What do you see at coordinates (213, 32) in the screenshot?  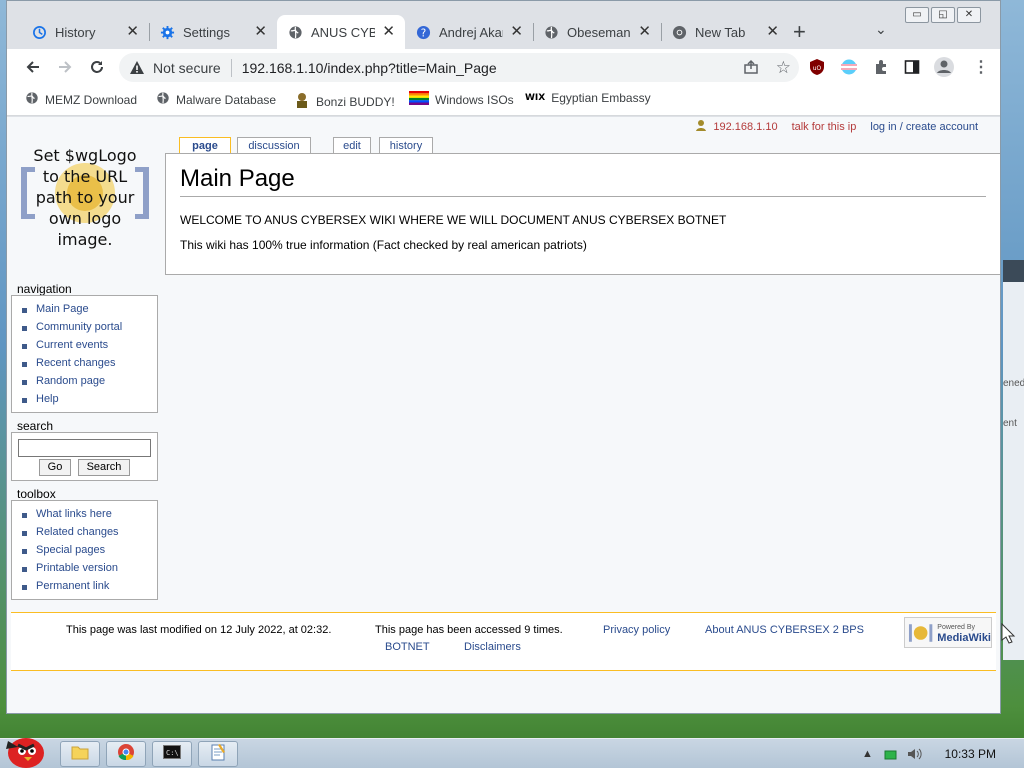 I see `tab-settings: Settings ✕` at bounding box center [213, 32].